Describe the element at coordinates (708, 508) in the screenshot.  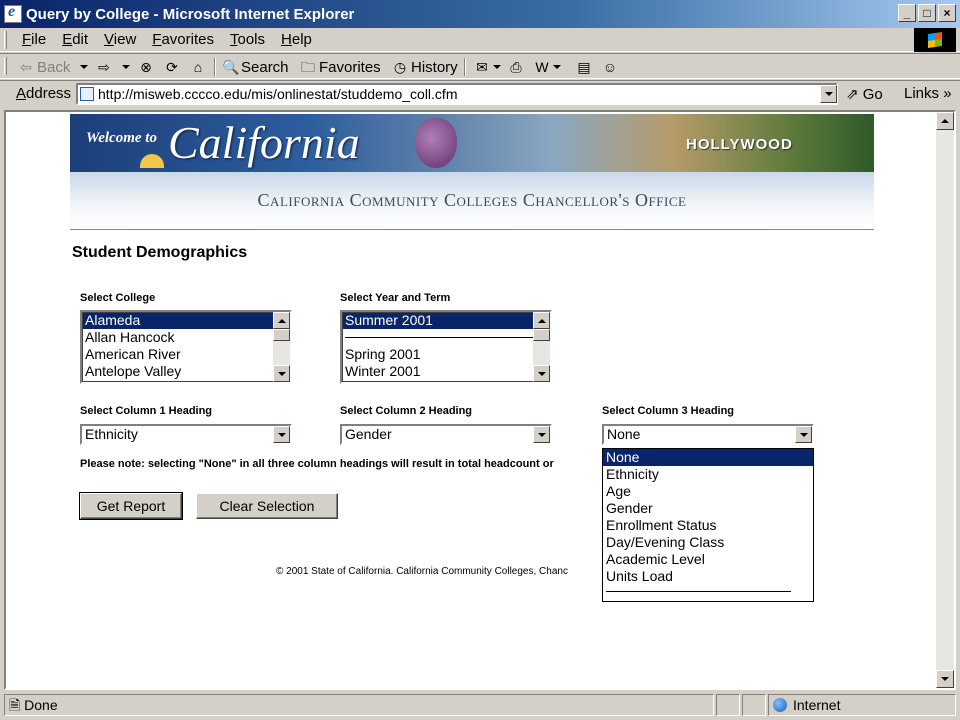
I see `col3-option: Gender` at that location.